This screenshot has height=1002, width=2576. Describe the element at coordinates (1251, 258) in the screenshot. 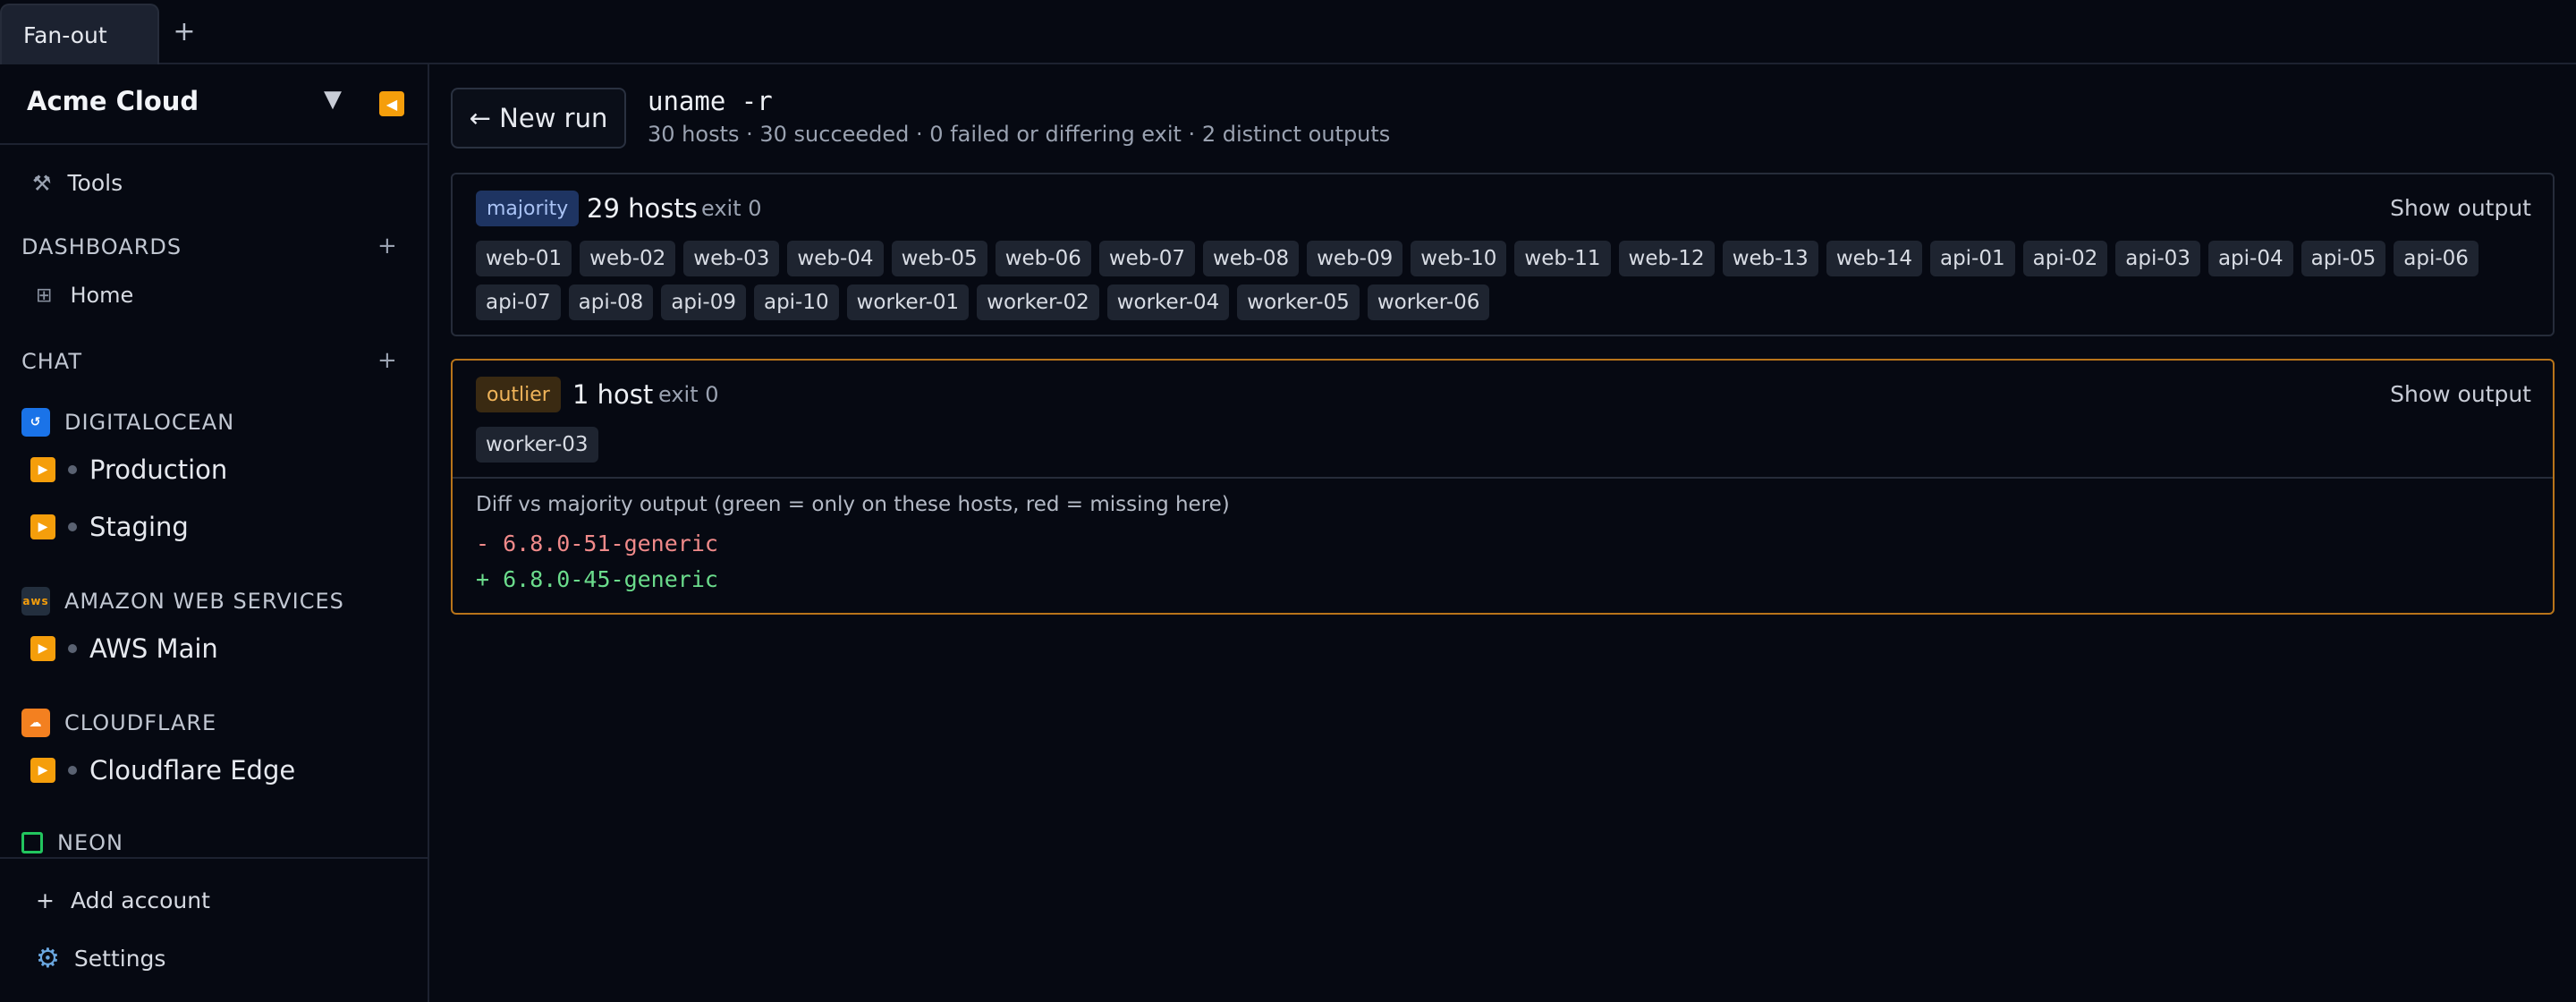

I see `host-chip: web-08` at that location.